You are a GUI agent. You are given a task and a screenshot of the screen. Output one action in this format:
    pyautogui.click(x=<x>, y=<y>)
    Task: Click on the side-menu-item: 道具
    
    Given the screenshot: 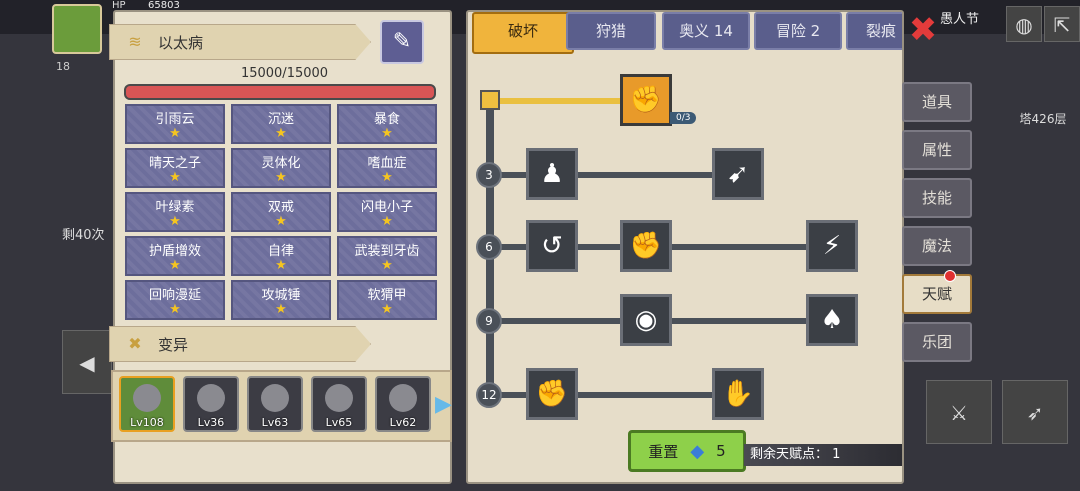 What is the action you would take?
    pyautogui.click(x=937, y=102)
    